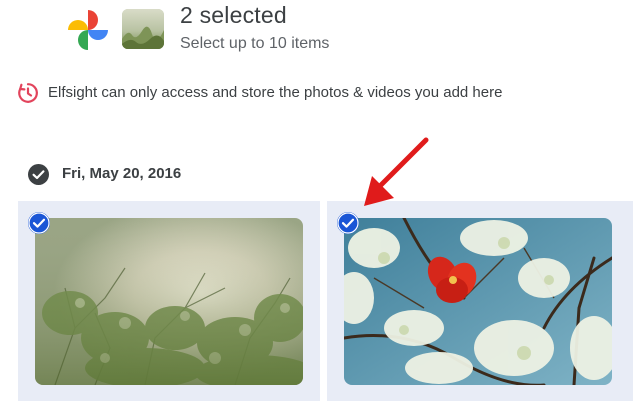 The image size is (633, 406). I want to click on selected-count-label: 2 selected, so click(233, 15).